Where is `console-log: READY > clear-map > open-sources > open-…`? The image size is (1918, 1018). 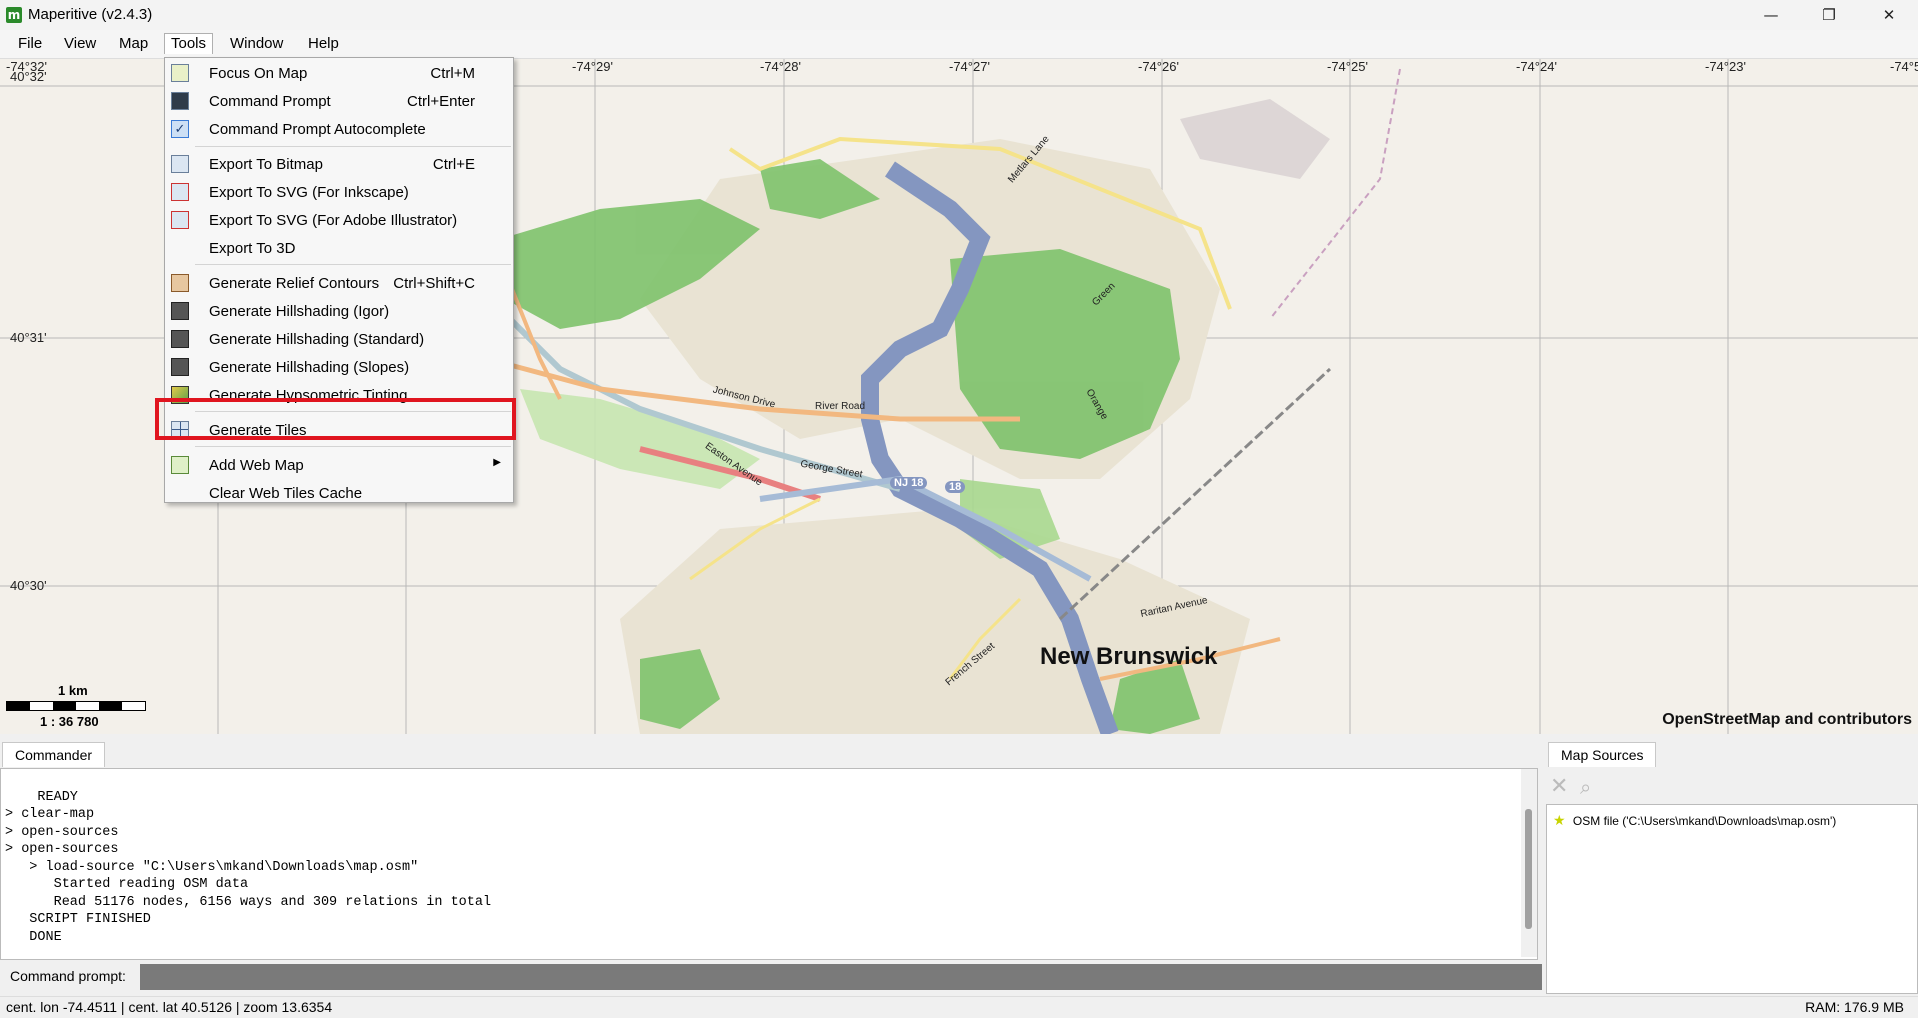
console-log: READY > clear-map > open-sources > open-… is located at coordinates (248, 867).